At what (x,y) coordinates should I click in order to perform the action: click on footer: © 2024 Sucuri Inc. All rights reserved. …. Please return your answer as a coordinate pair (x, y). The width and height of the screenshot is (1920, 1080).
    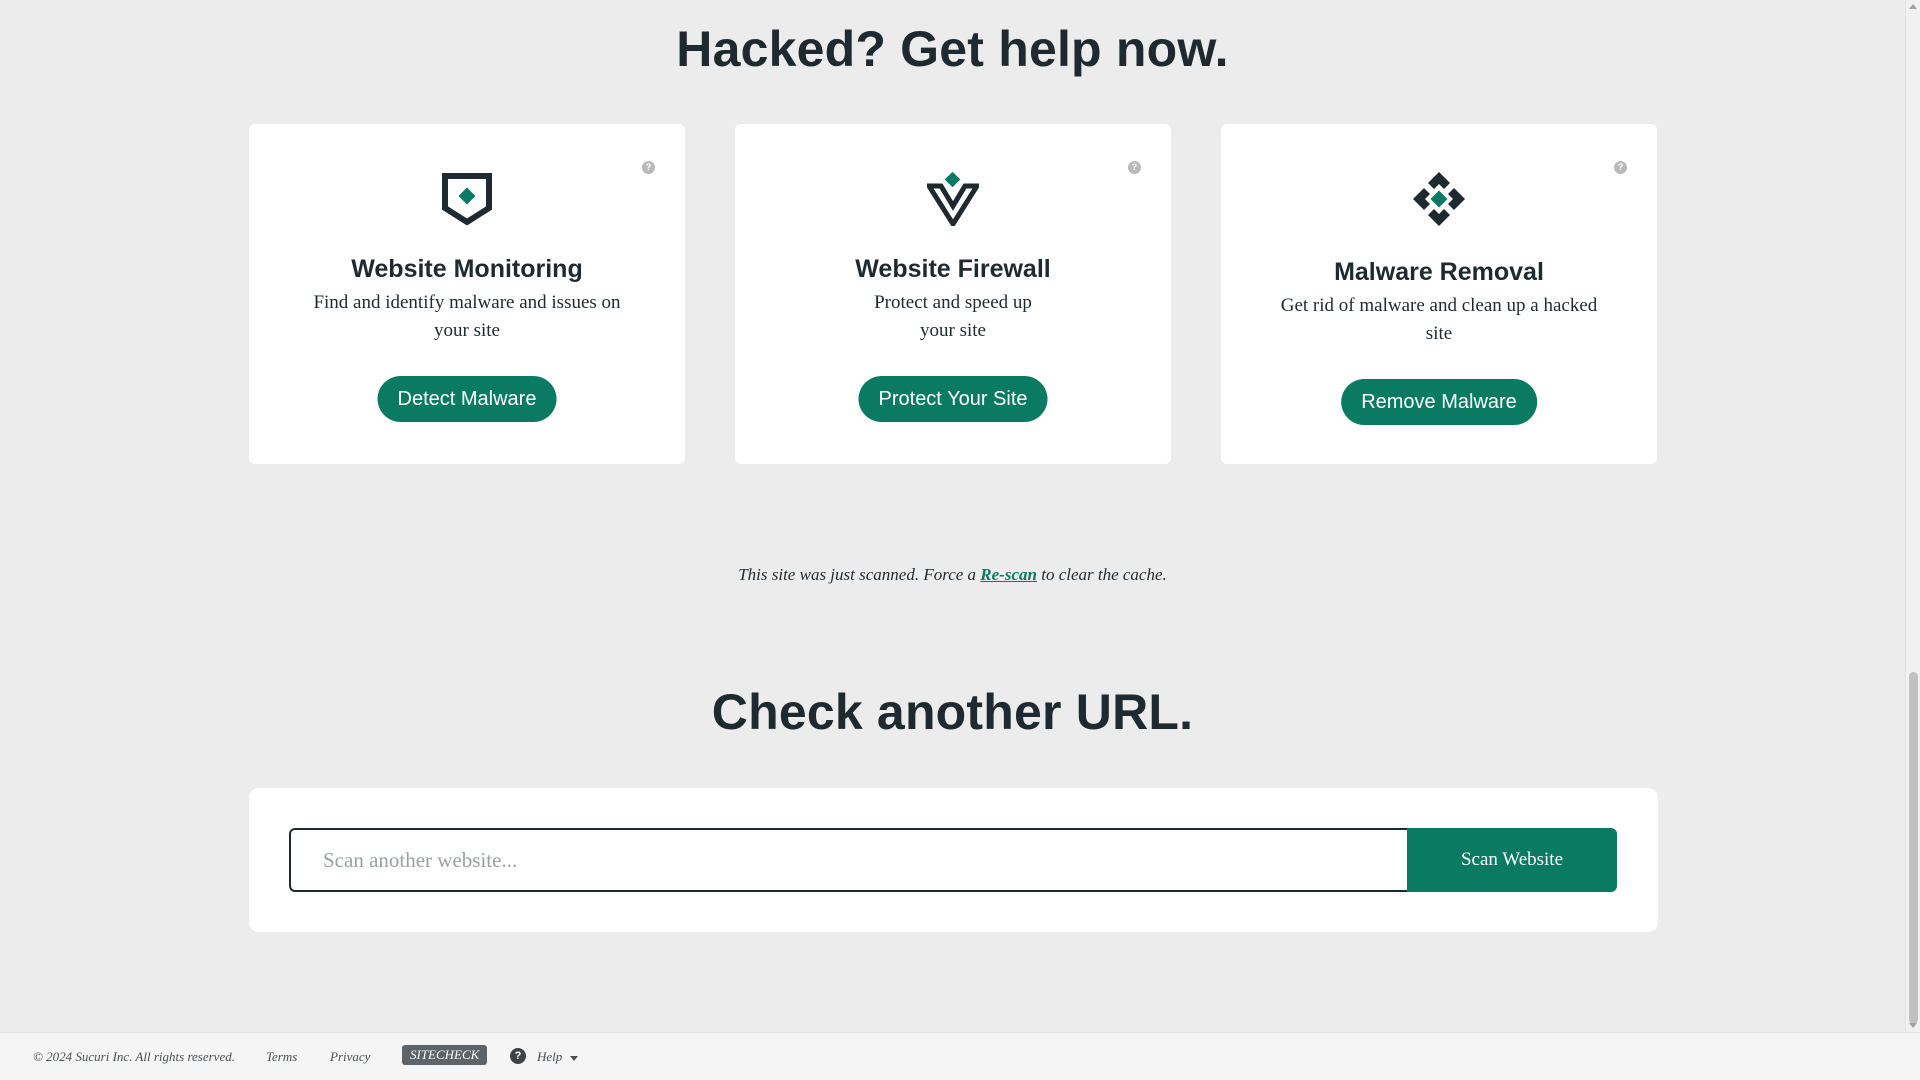
    Looking at the image, I should click on (960, 1056).